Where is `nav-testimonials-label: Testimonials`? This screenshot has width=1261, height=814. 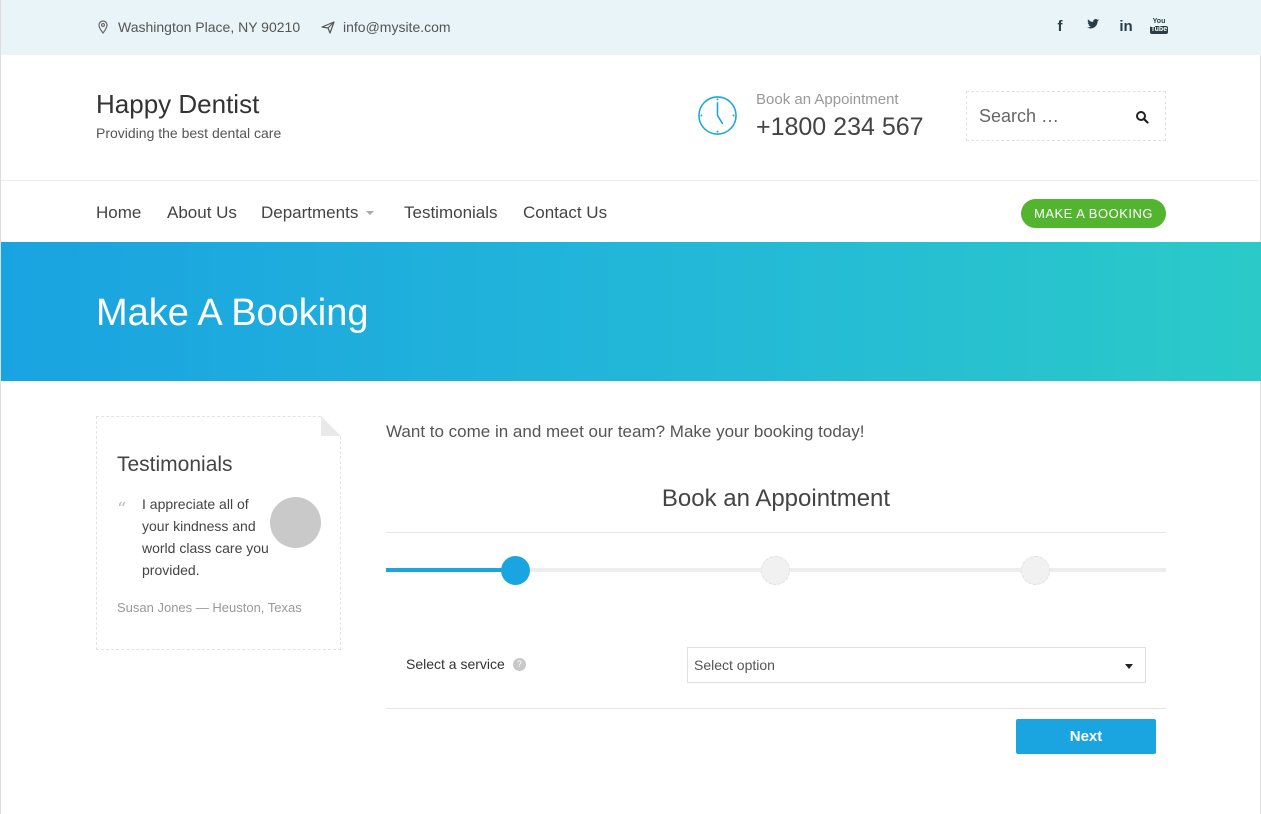
nav-testimonials-label: Testimonials is located at coordinates (451, 212).